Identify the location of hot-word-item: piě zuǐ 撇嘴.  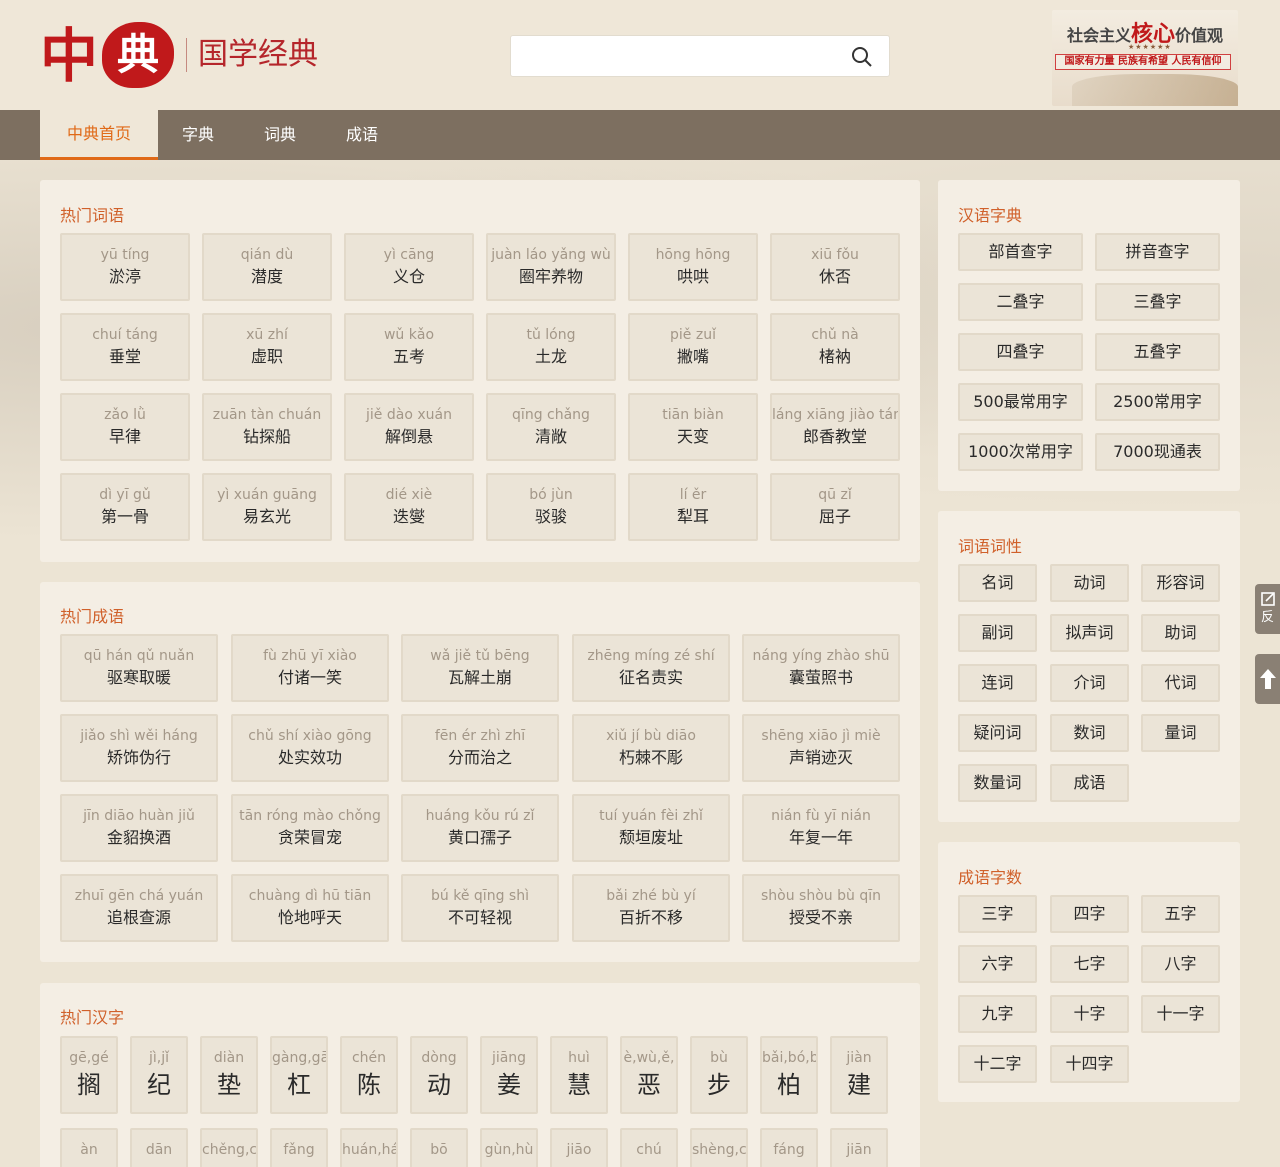
(693, 347).